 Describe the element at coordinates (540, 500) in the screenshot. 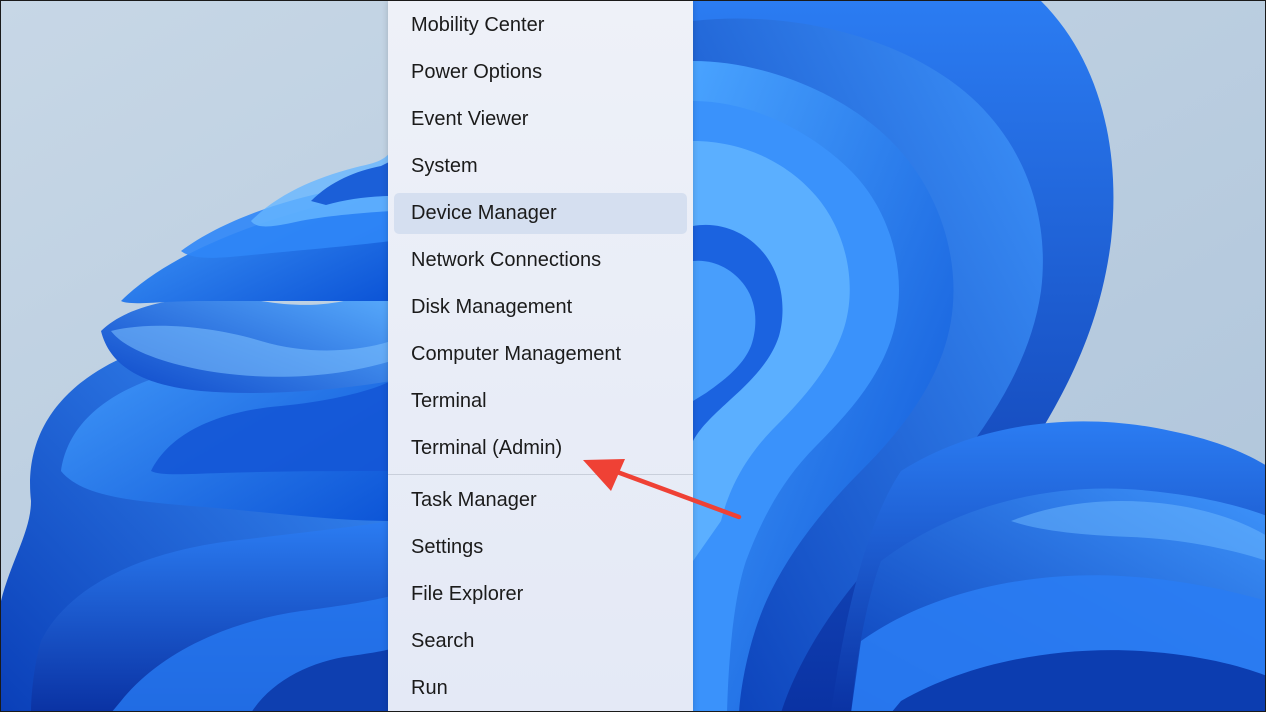

I see `menu-item-task-manager: Task Manager` at that location.